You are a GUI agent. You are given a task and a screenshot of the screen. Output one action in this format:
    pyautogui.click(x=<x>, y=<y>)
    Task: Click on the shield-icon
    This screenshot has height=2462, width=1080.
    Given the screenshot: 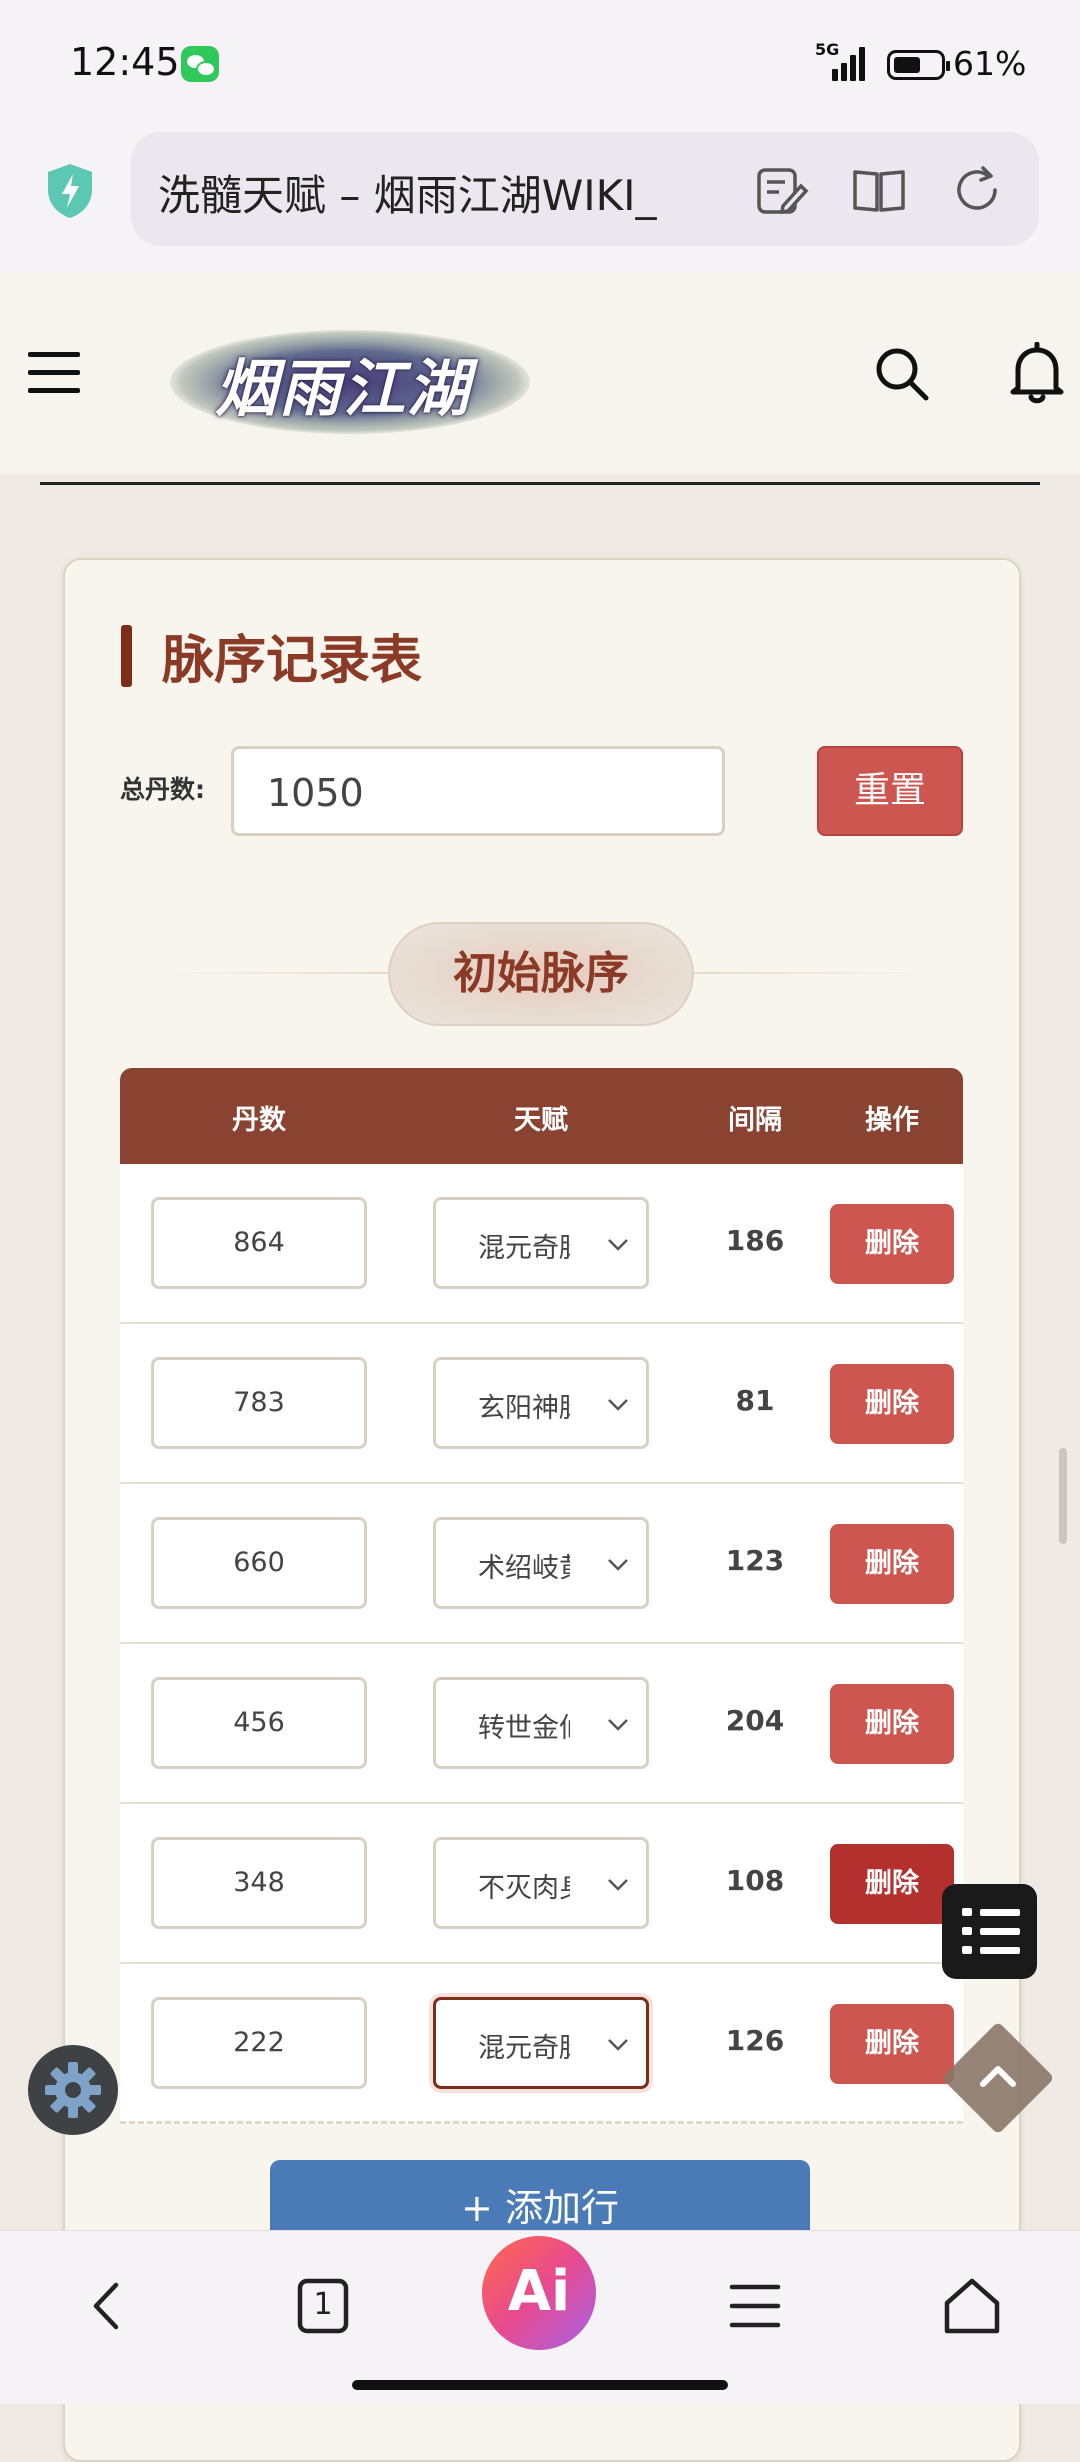 What is the action you would take?
    pyautogui.click(x=70, y=191)
    